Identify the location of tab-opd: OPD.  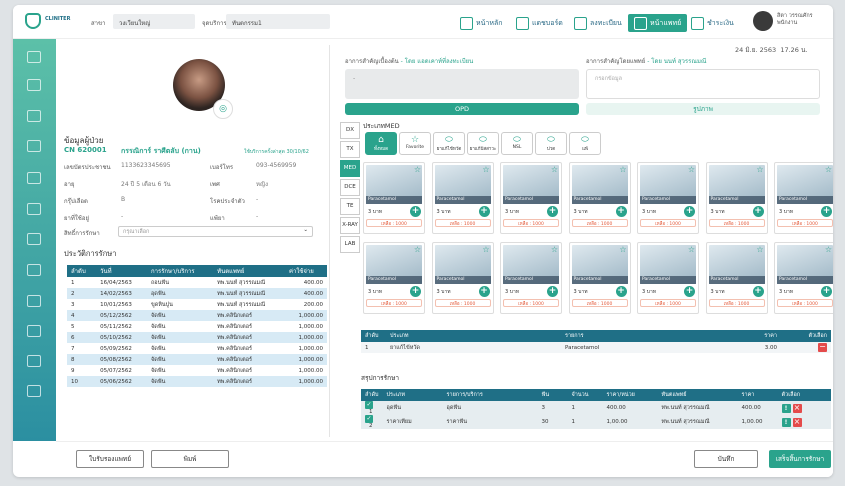
(462, 109).